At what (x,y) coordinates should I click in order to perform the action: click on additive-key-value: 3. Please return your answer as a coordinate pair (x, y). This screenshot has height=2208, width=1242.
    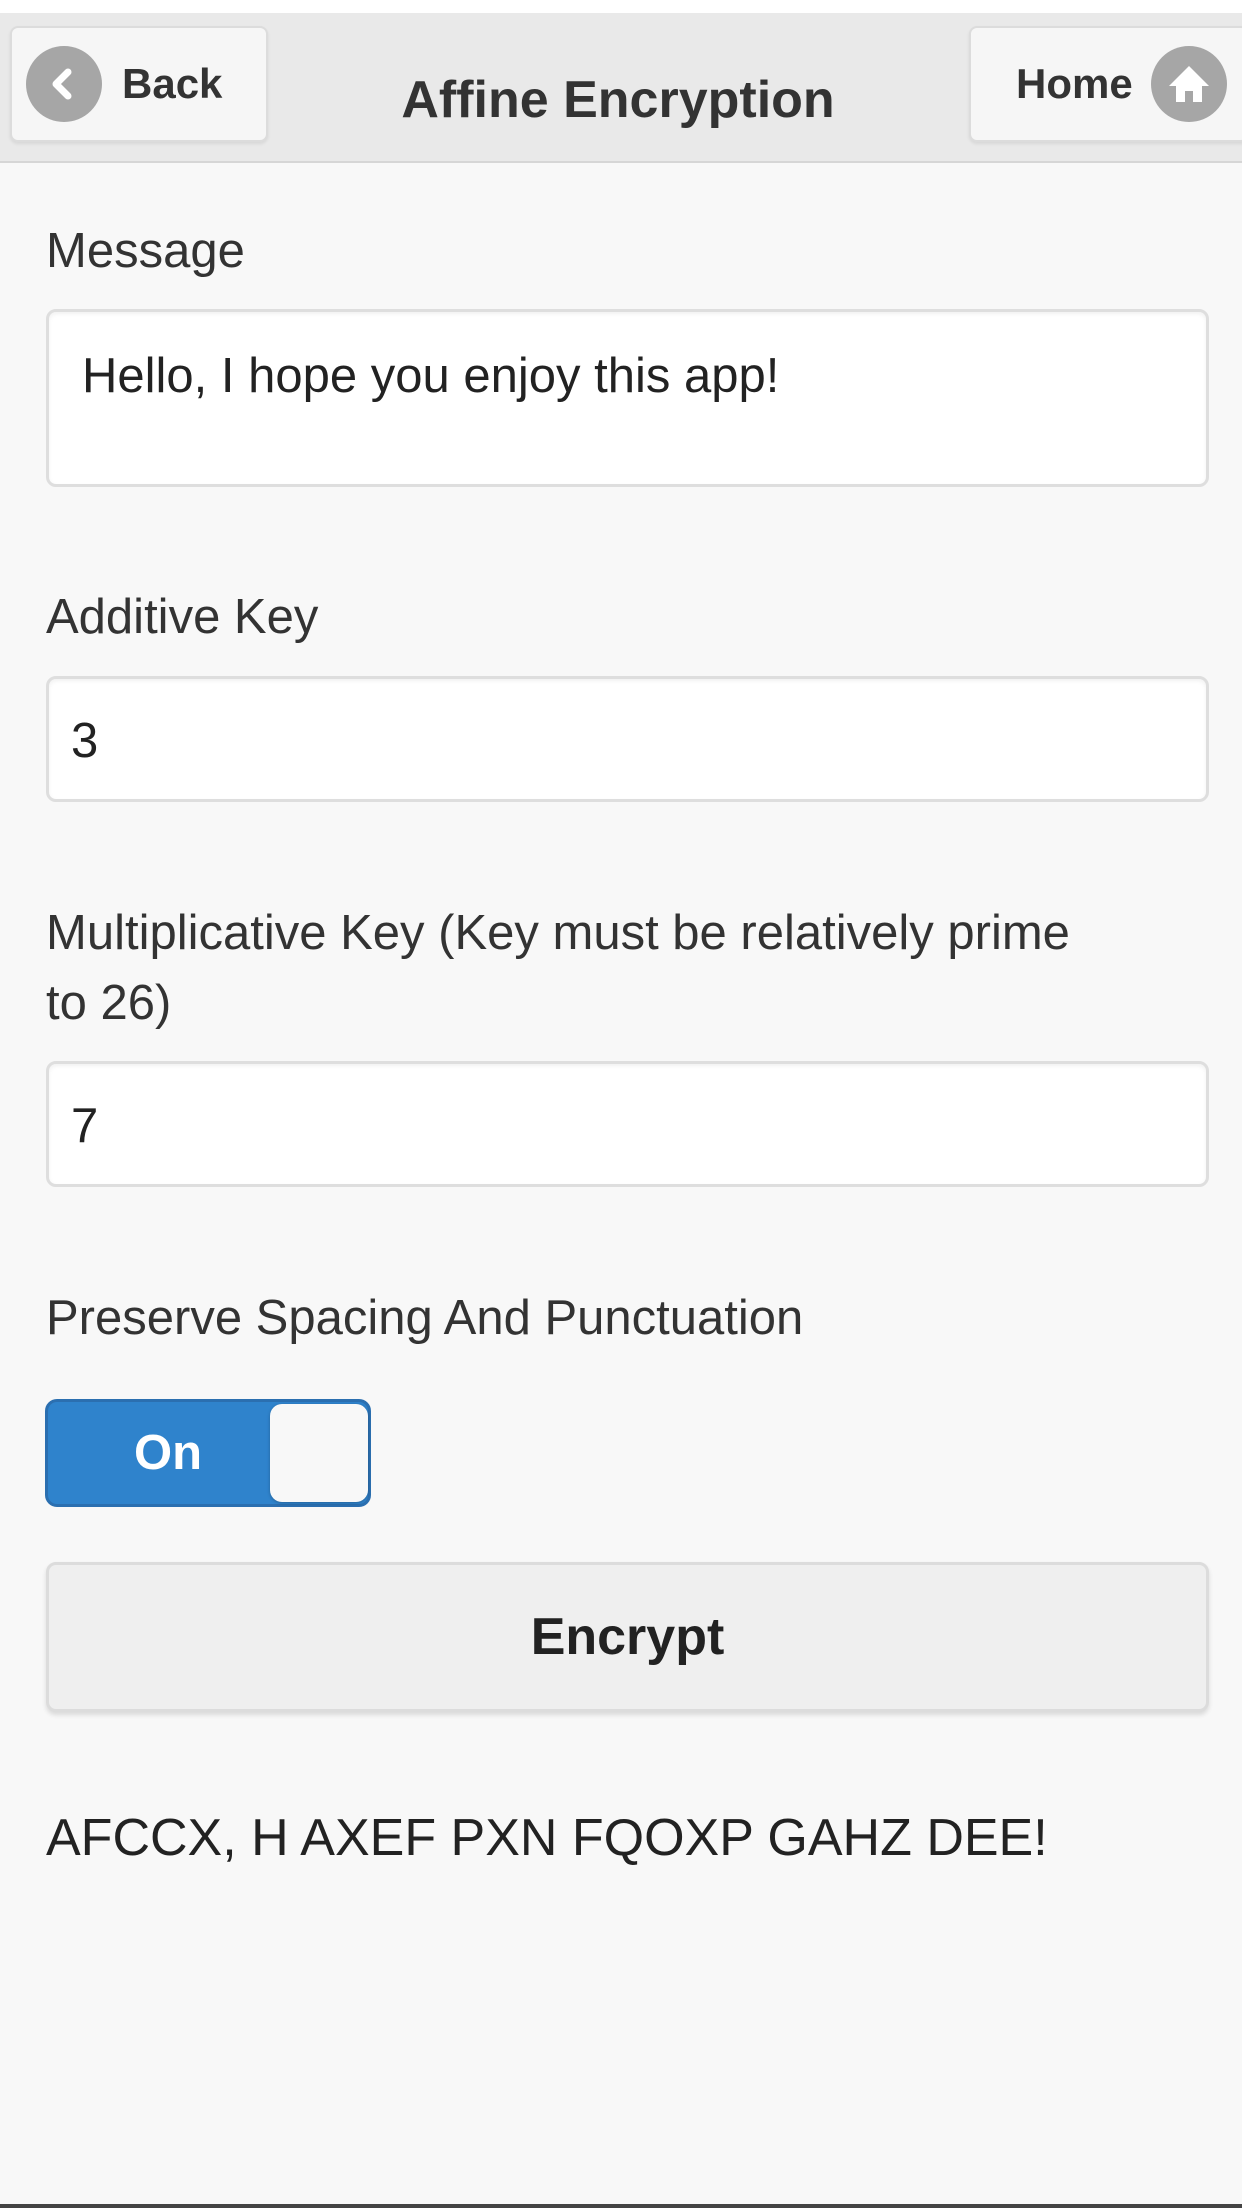
    Looking at the image, I should click on (85, 741).